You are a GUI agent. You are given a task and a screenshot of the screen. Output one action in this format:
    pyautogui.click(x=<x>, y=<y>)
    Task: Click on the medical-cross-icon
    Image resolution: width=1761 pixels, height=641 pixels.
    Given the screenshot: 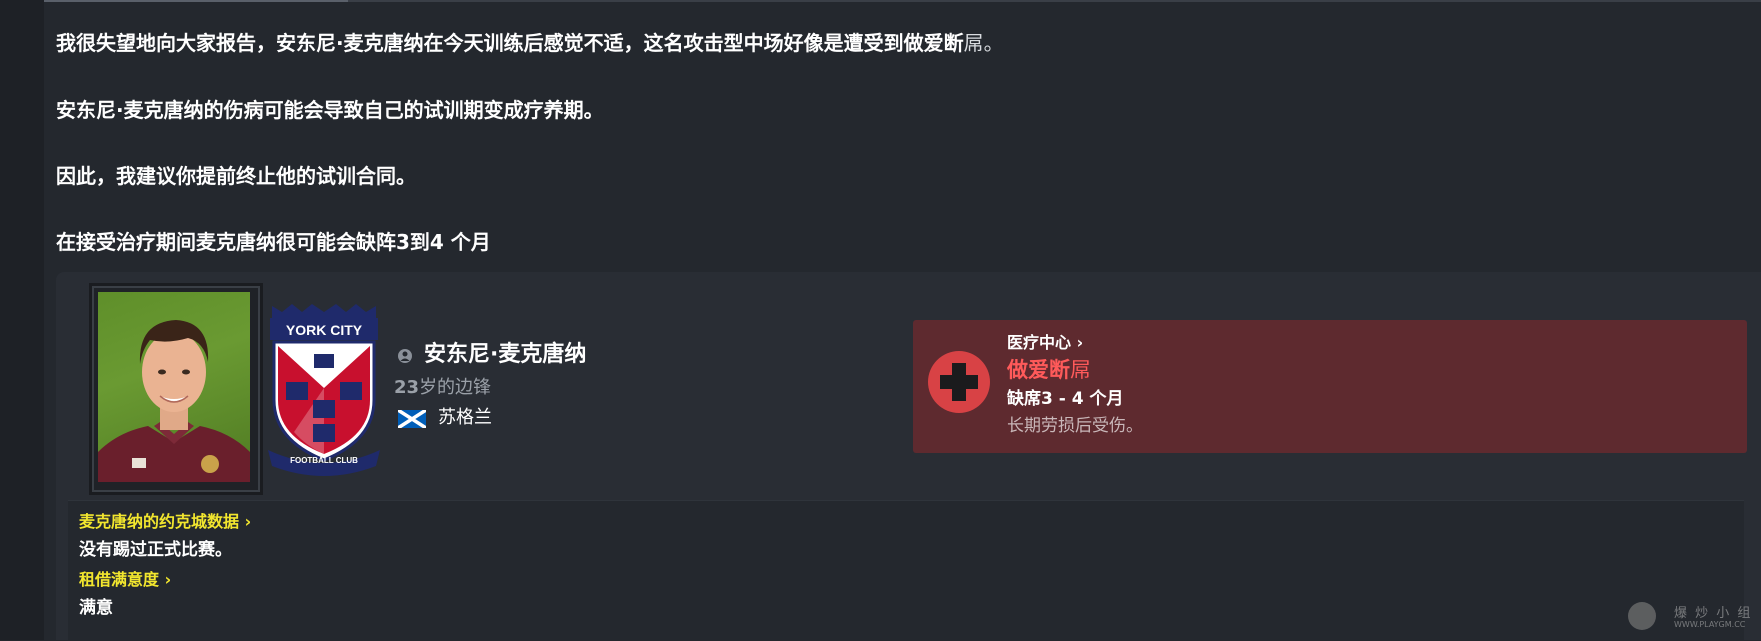 What is the action you would take?
    pyautogui.click(x=959, y=382)
    